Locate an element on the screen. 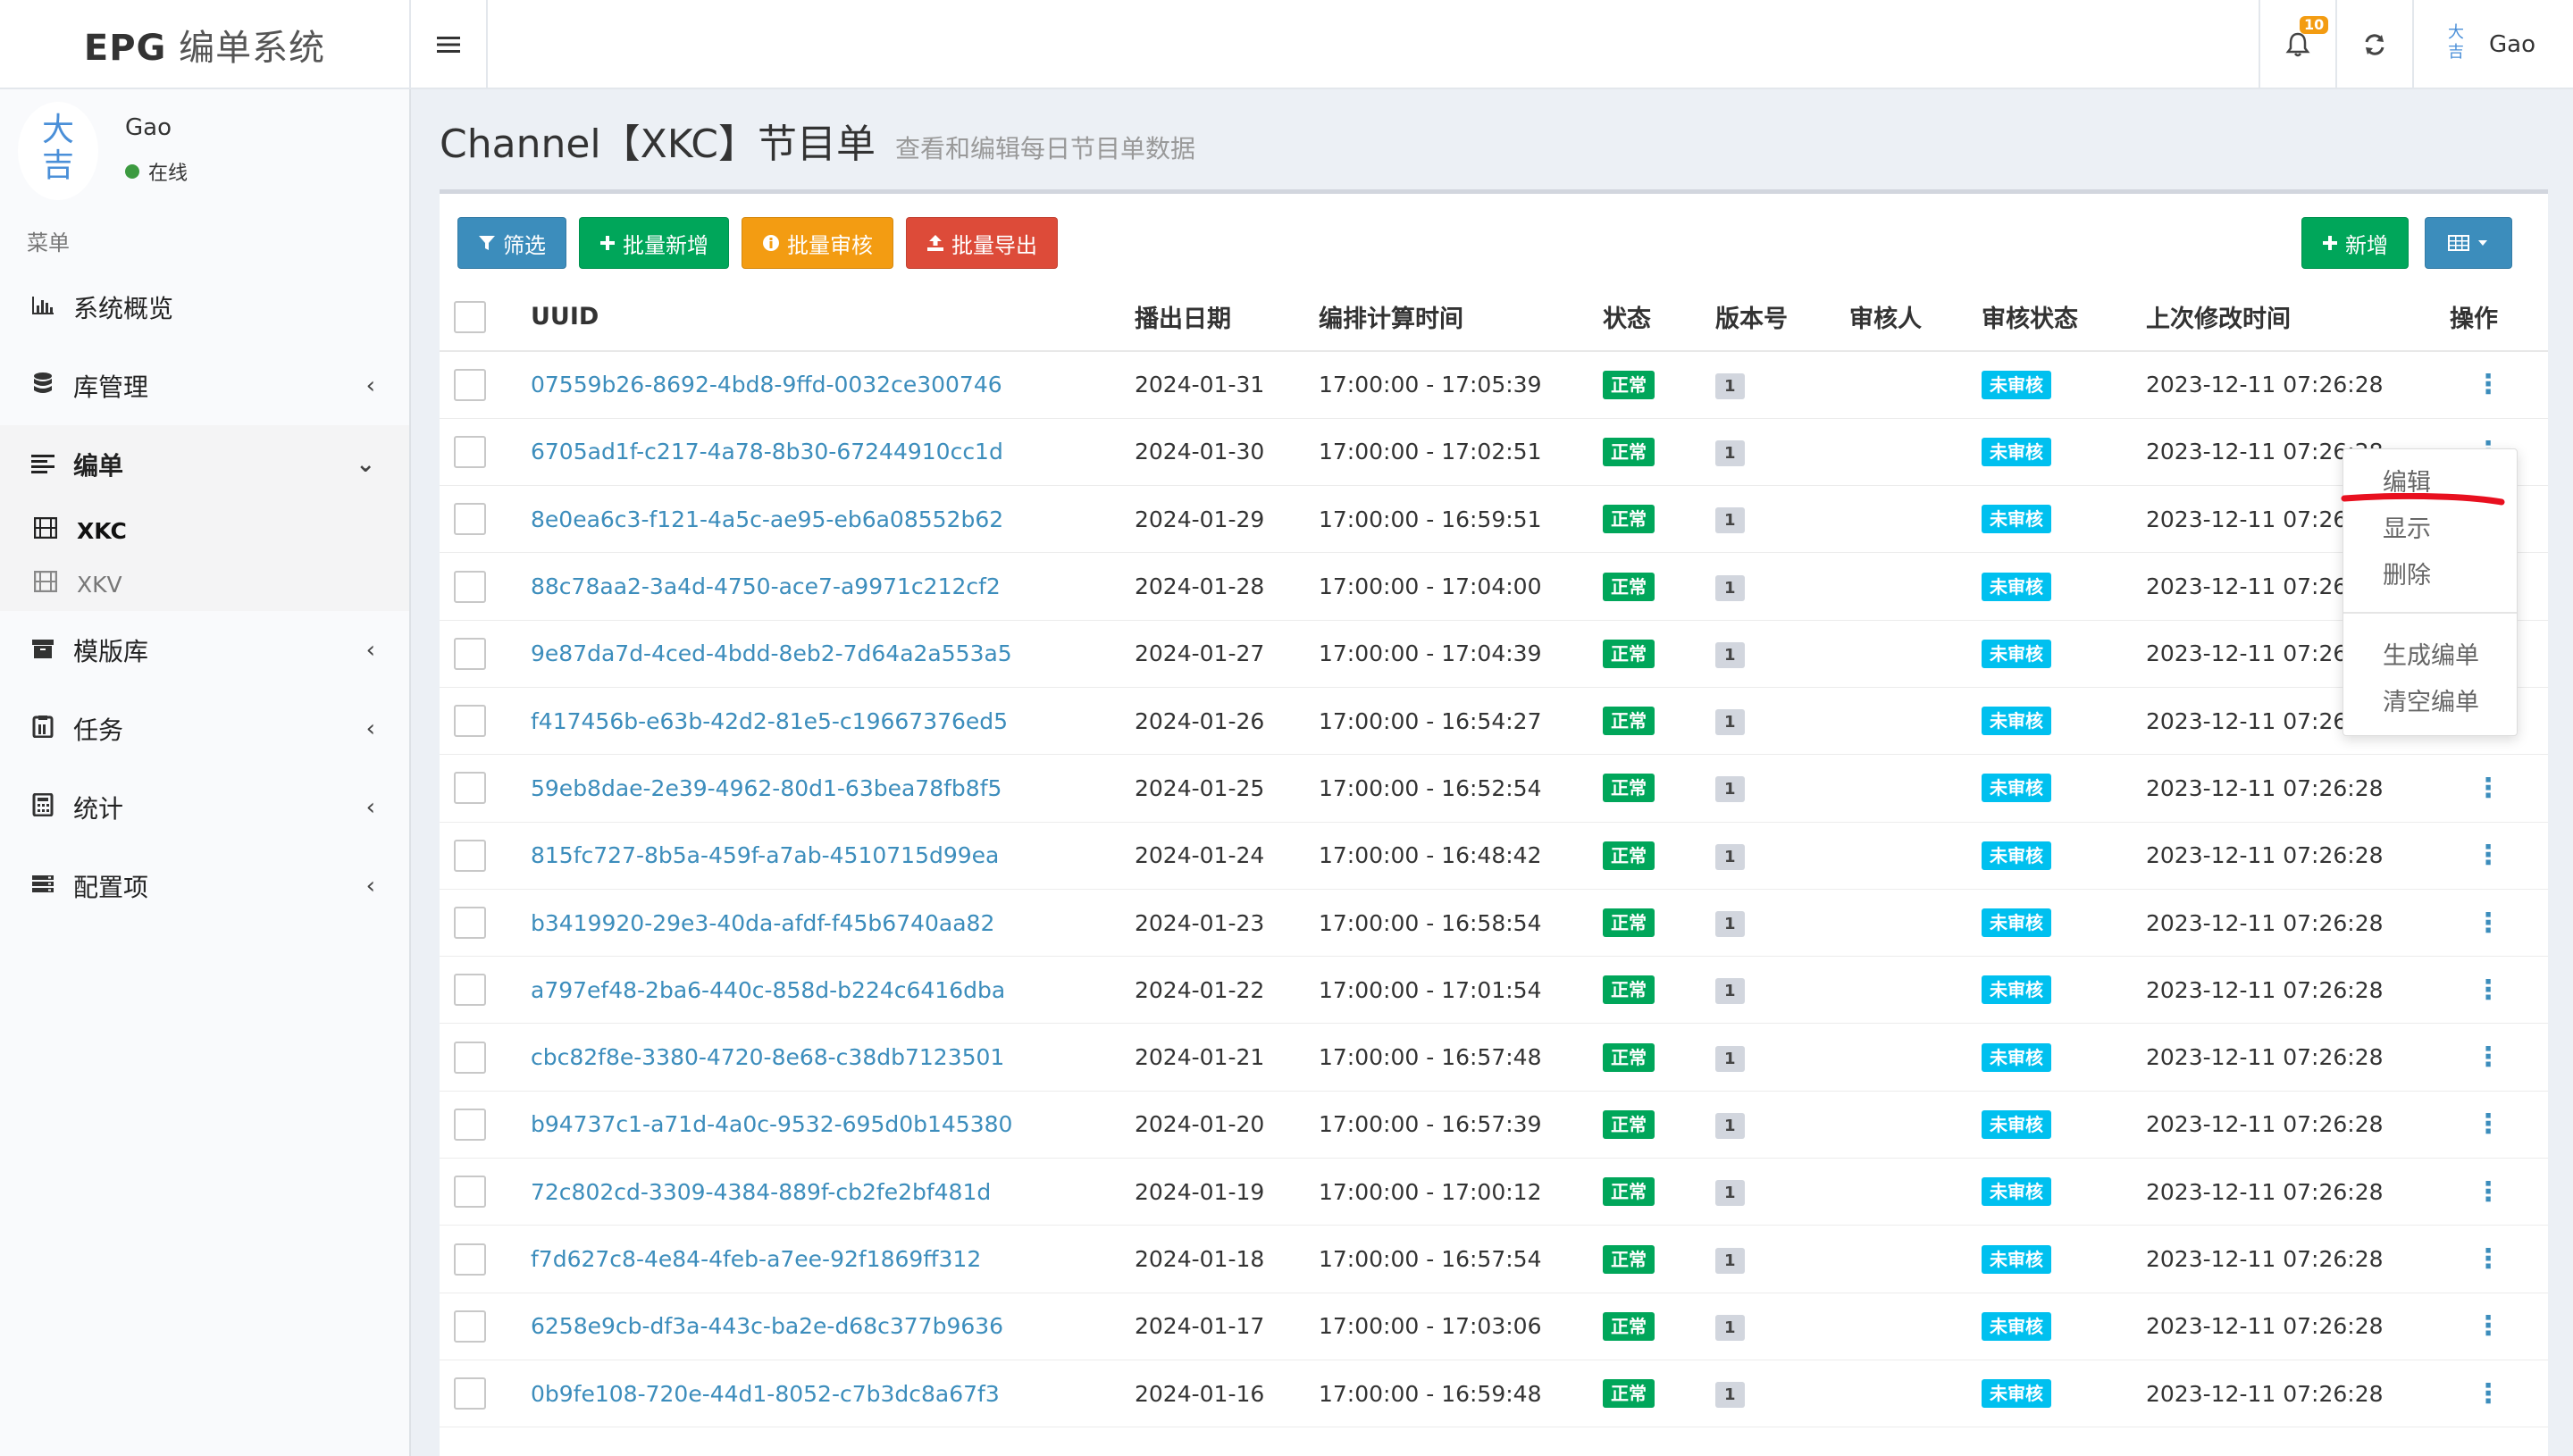  add-button: 新增 is located at coordinates (2355, 243).